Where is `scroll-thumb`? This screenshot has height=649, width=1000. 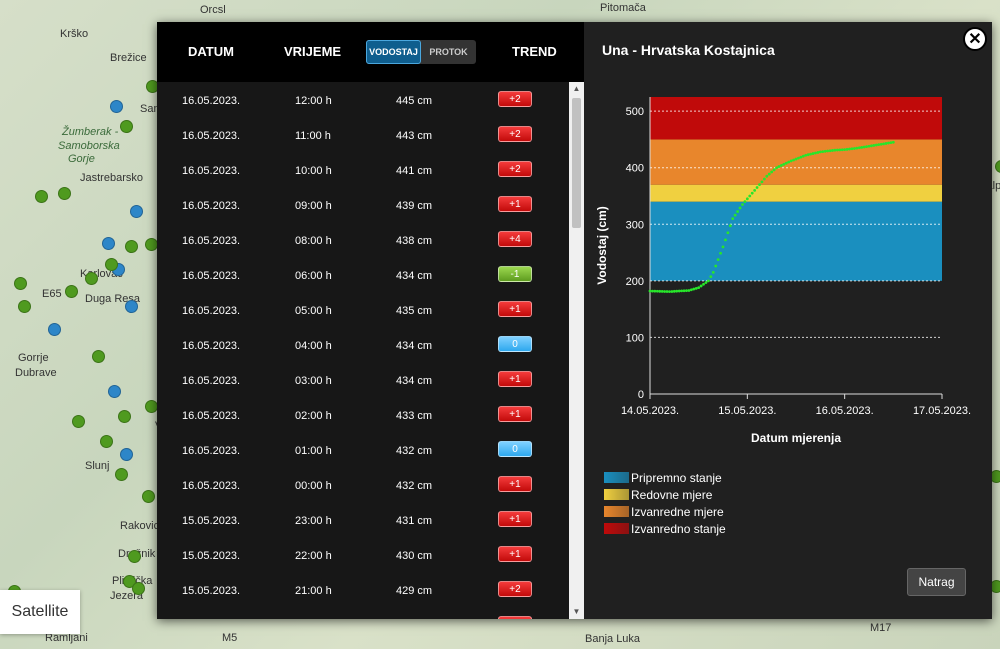 scroll-thumb is located at coordinates (576, 163).